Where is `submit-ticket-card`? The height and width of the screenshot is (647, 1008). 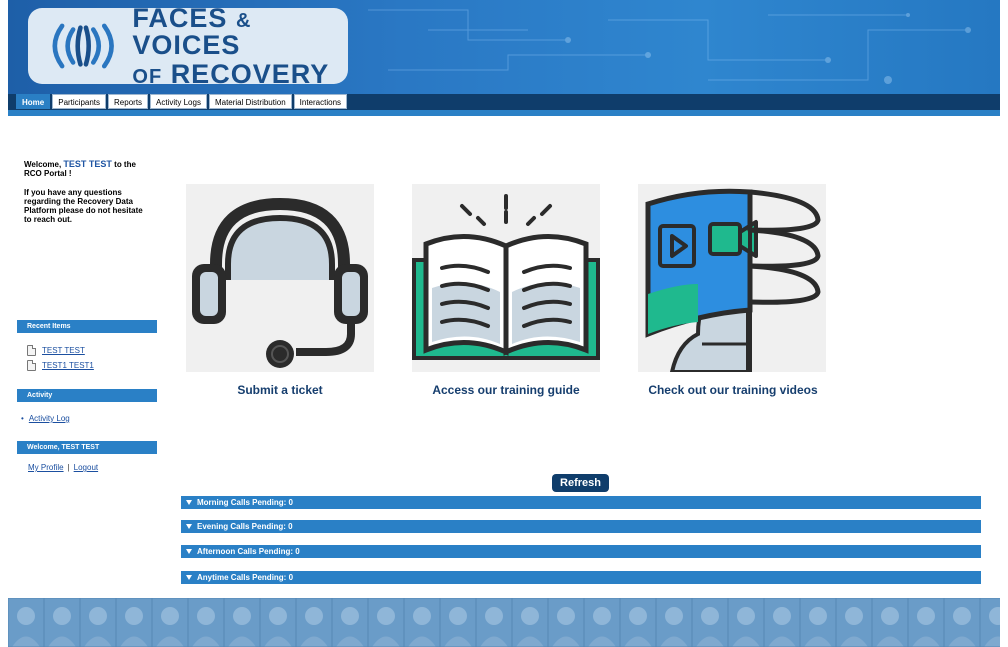 submit-ticket-card is located at coordinates (280, 278).